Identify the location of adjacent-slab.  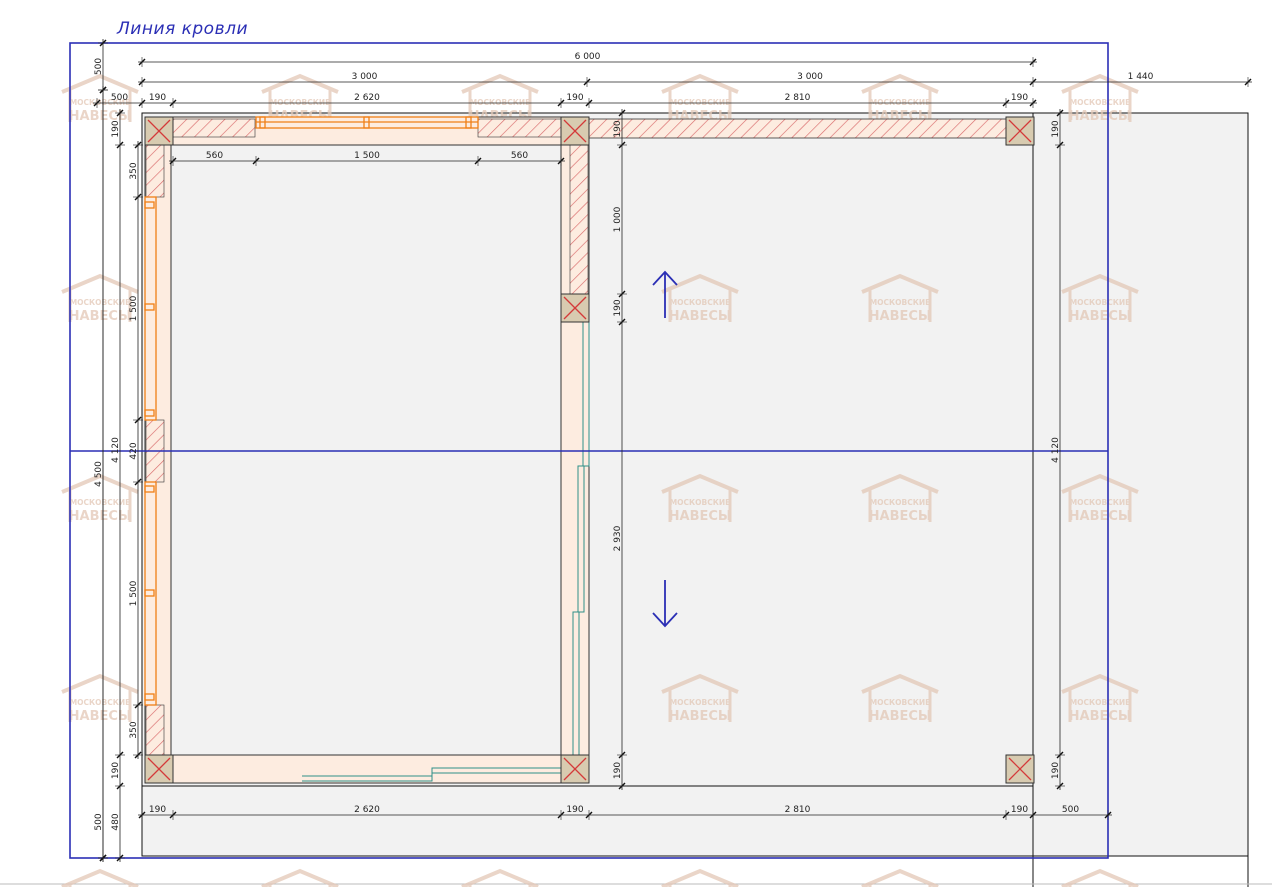
(1140, 484).